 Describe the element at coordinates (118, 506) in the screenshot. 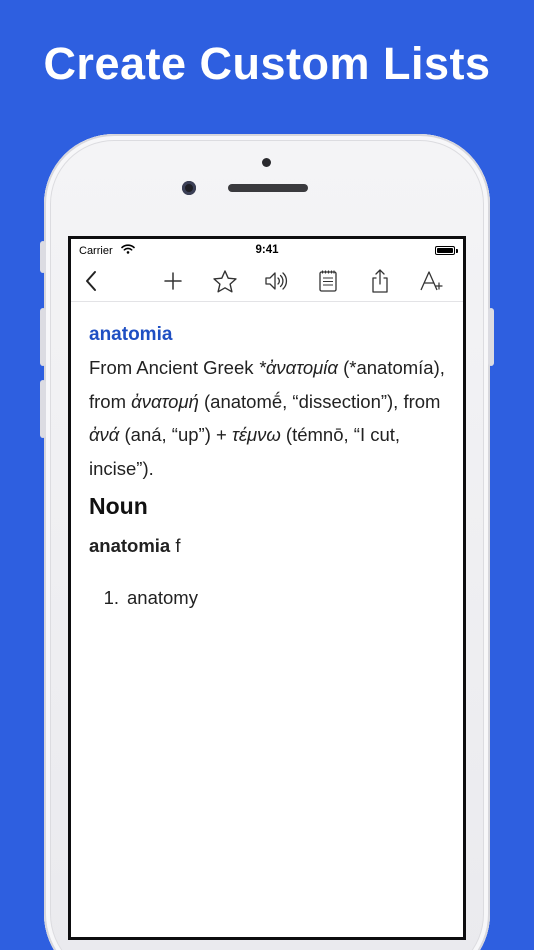

I see `part-of-speech-heading: Noun` at that location.